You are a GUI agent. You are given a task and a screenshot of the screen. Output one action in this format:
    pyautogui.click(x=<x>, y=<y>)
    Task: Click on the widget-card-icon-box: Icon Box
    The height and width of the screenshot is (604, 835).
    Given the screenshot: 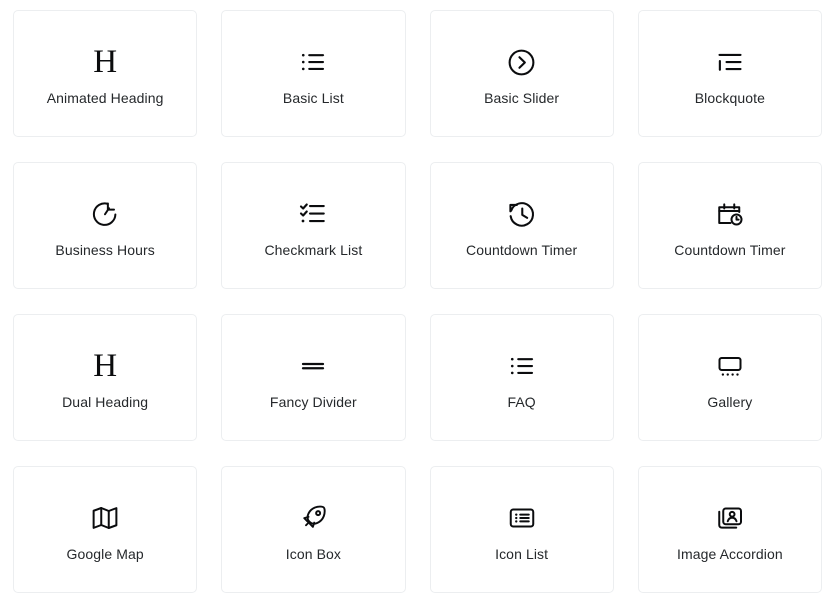 What is the action you would take?
    pyautogui.click(x=313, y=529)
    